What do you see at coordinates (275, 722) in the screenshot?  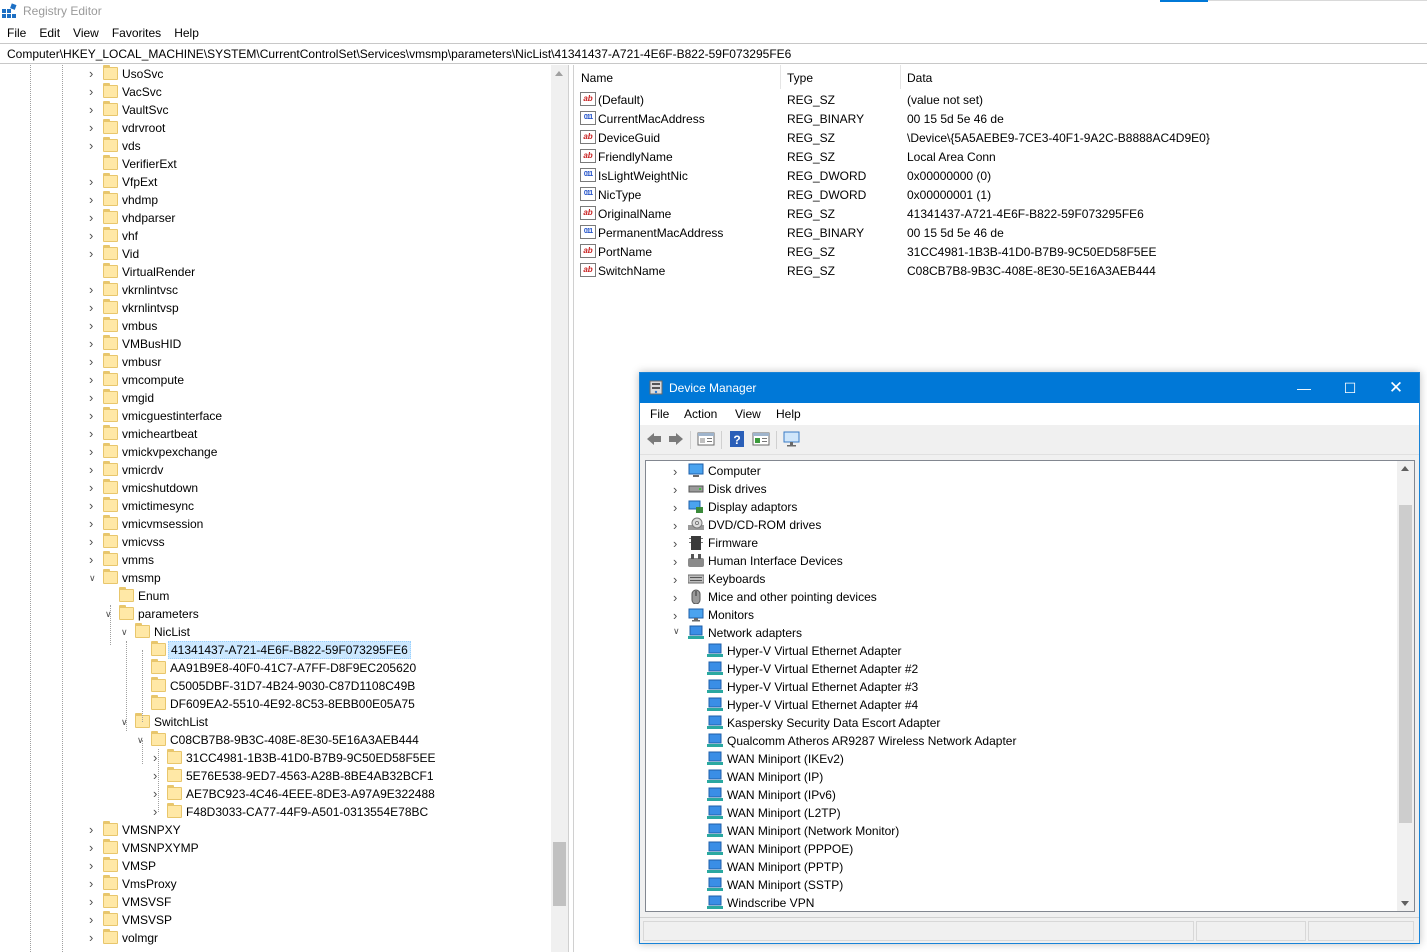 I see `tree-key: ∨ SwitchList` at bounding box center [275, 722].